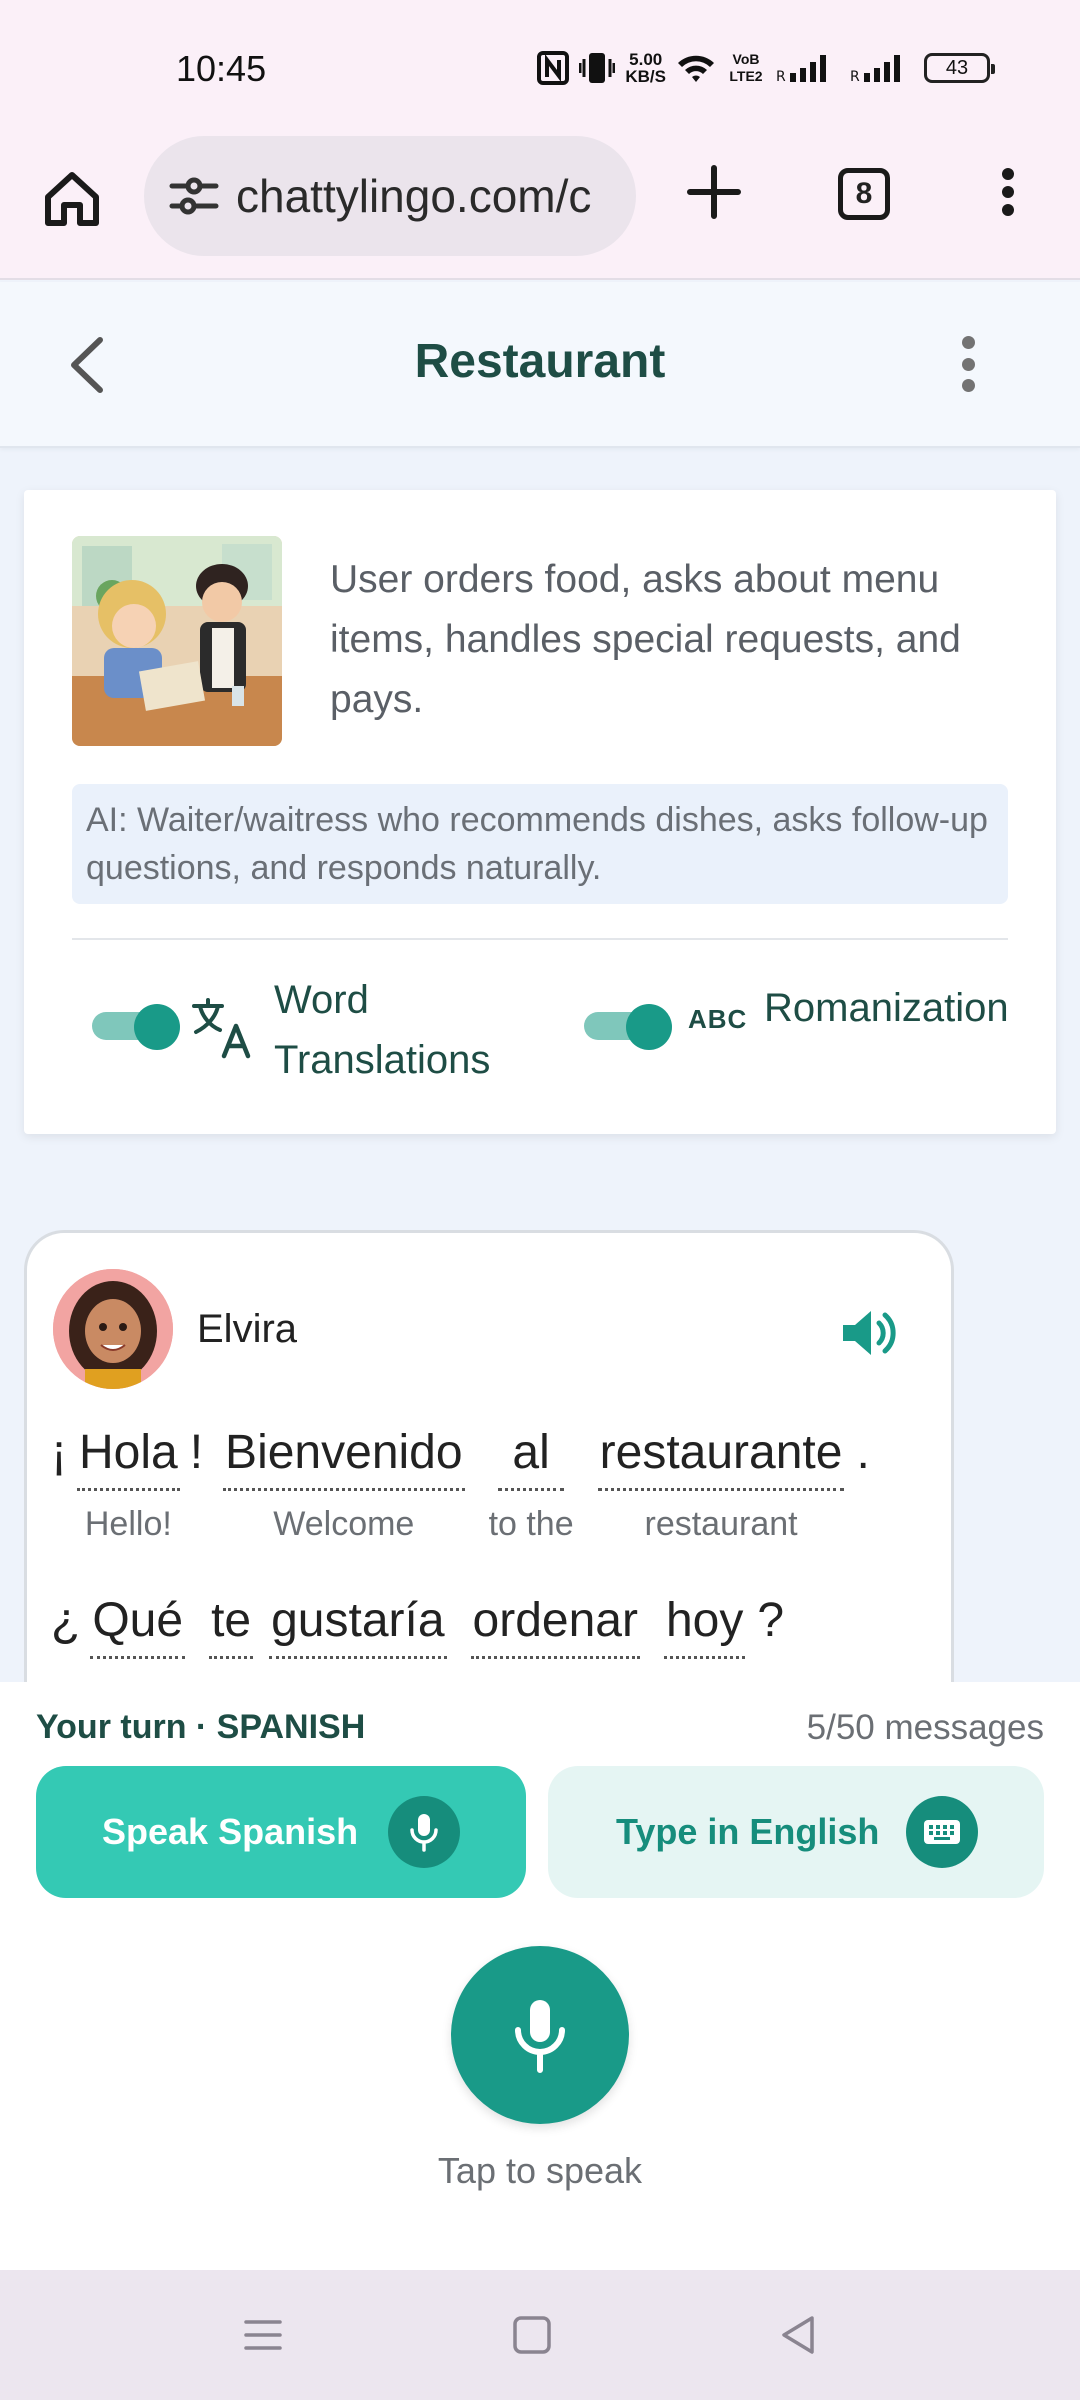  What do you see at coordinates (344, 1482) in the screenshot?
I see `word-token: Bienvenido Welcome` at bounding box center [344, 1482].